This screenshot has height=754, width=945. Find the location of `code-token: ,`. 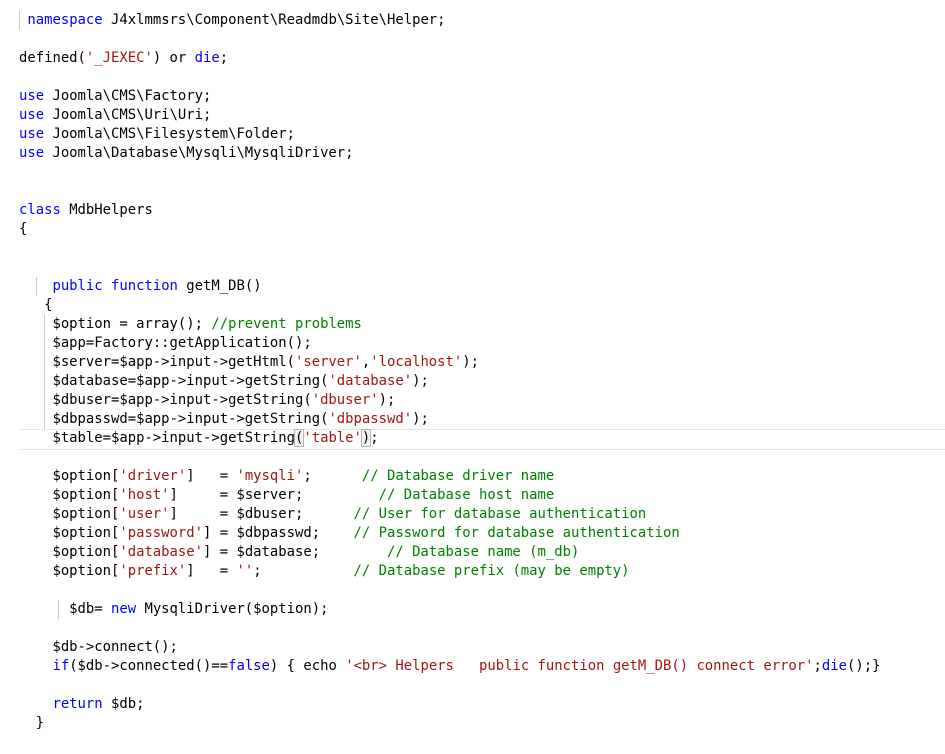

code-token: , is located at coordinates (366, 362).